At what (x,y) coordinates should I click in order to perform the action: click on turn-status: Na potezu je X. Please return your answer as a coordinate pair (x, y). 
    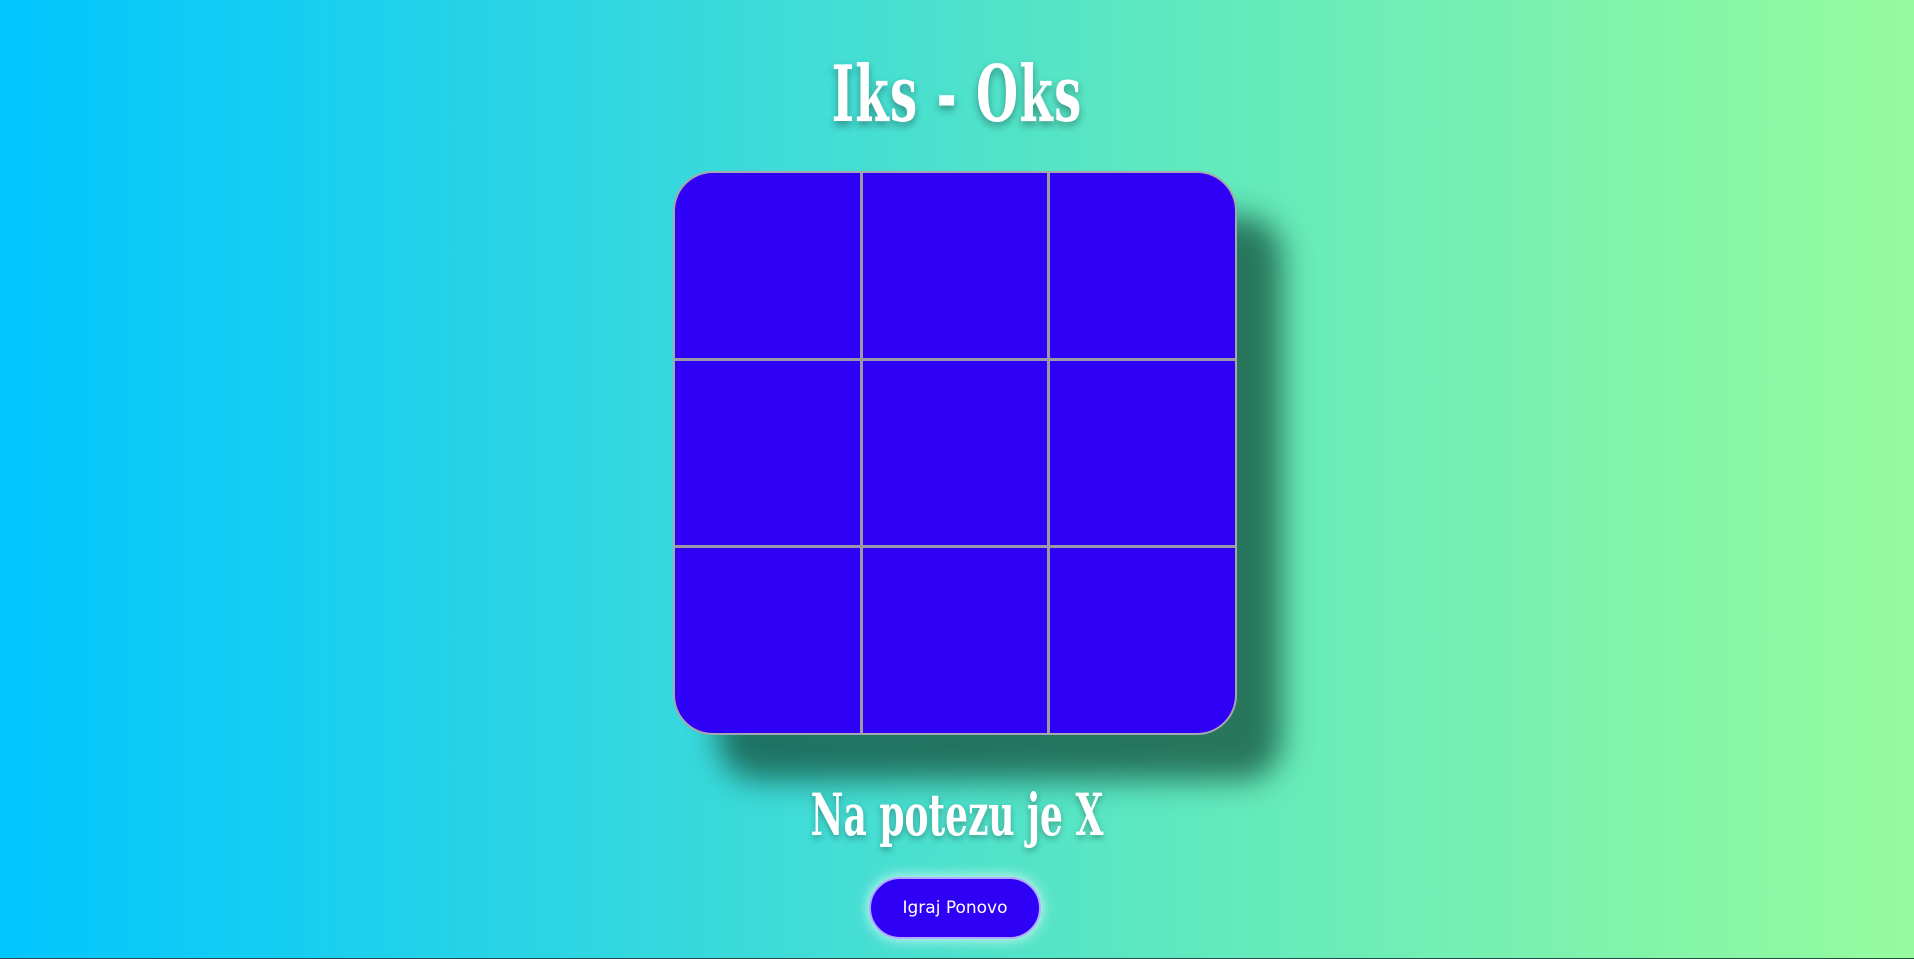
    Looking at the image, I should click on (957, 815).